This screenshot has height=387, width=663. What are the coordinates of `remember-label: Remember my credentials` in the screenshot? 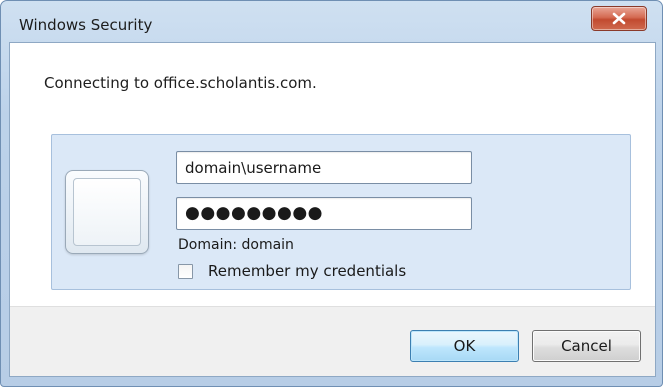 It's located at (307, 271).